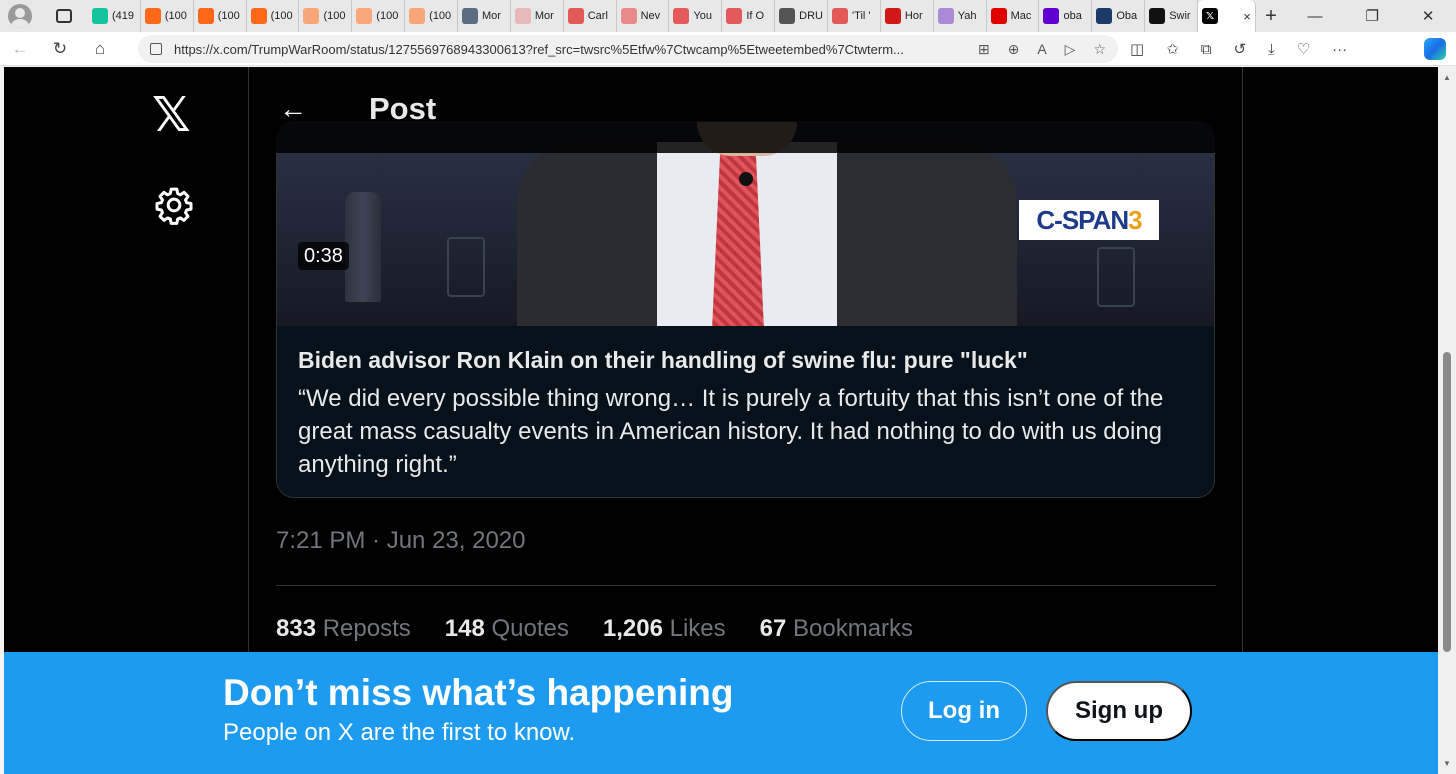  Describe the element at coordinates (1271, 16) in the screenshot. I see `new-tab-button: +` at that location.